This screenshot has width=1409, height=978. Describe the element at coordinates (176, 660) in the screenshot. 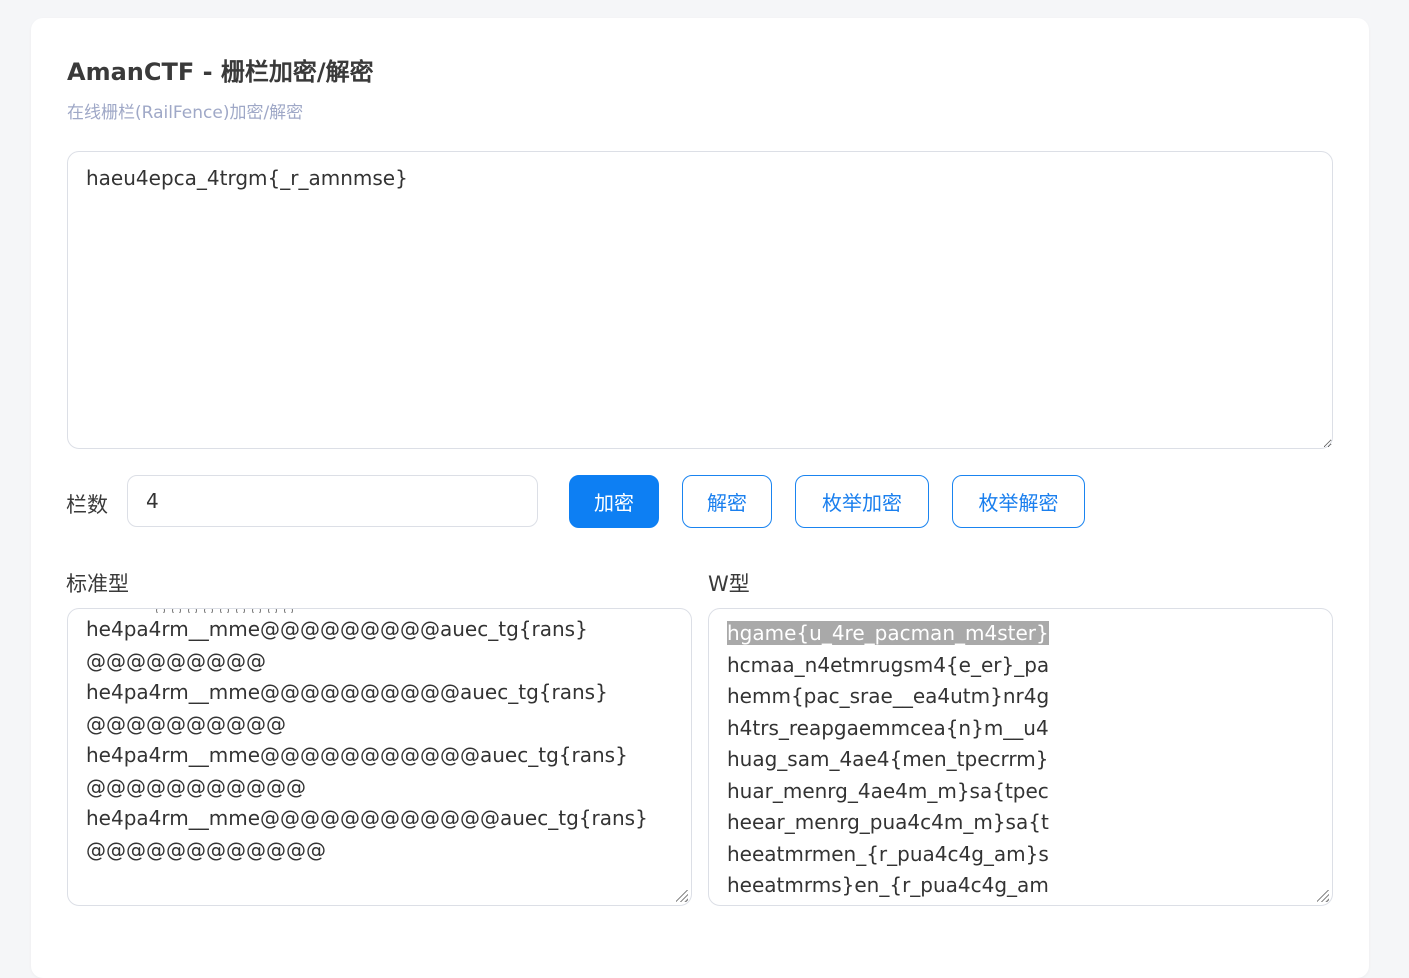

I see `output-line: @@@@@@@@@` at that location.